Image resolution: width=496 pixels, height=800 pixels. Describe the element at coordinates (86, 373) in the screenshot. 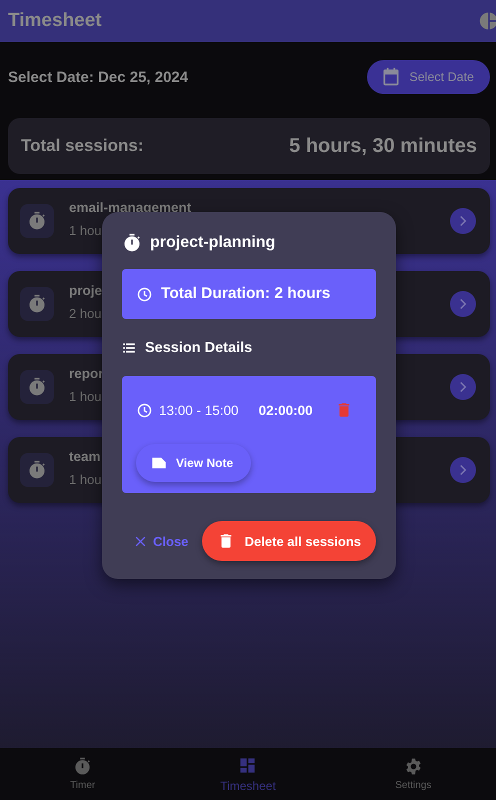

I see `activity-name: repor` at that location.